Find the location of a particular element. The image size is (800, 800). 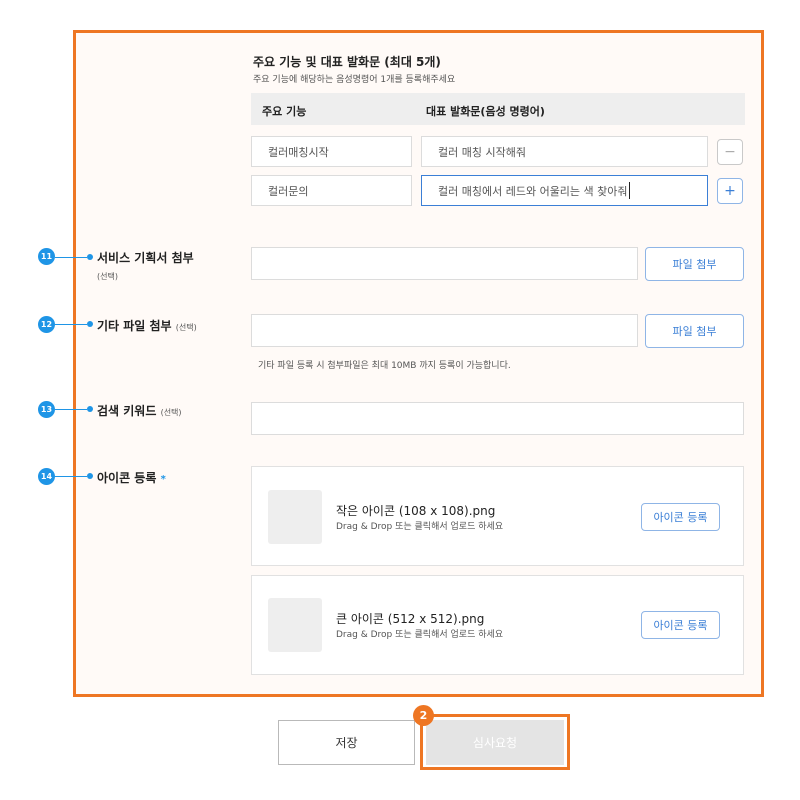

utterance-input-value: 컬러 매칭에서 레드와 어울리는 색 찾아줘 is located at coordinates (533, 191).